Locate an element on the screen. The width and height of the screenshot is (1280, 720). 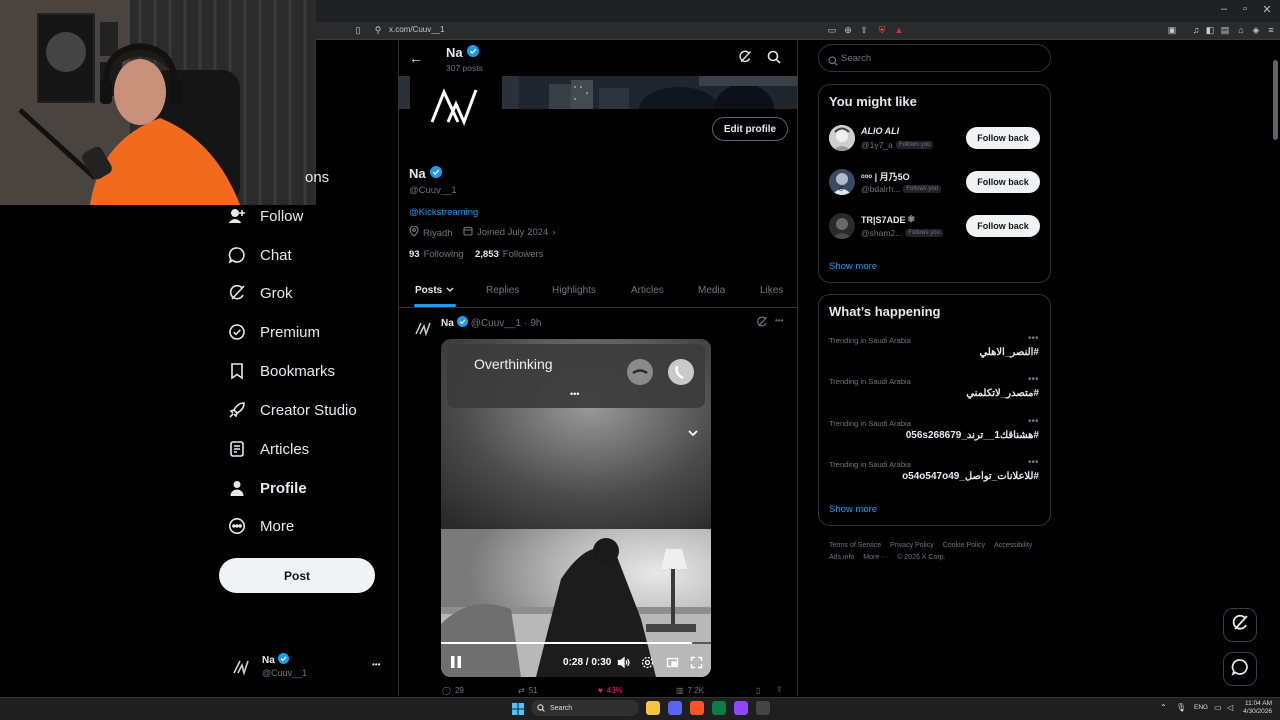
tab-likes: Likes is located at coordinates (771, 290).